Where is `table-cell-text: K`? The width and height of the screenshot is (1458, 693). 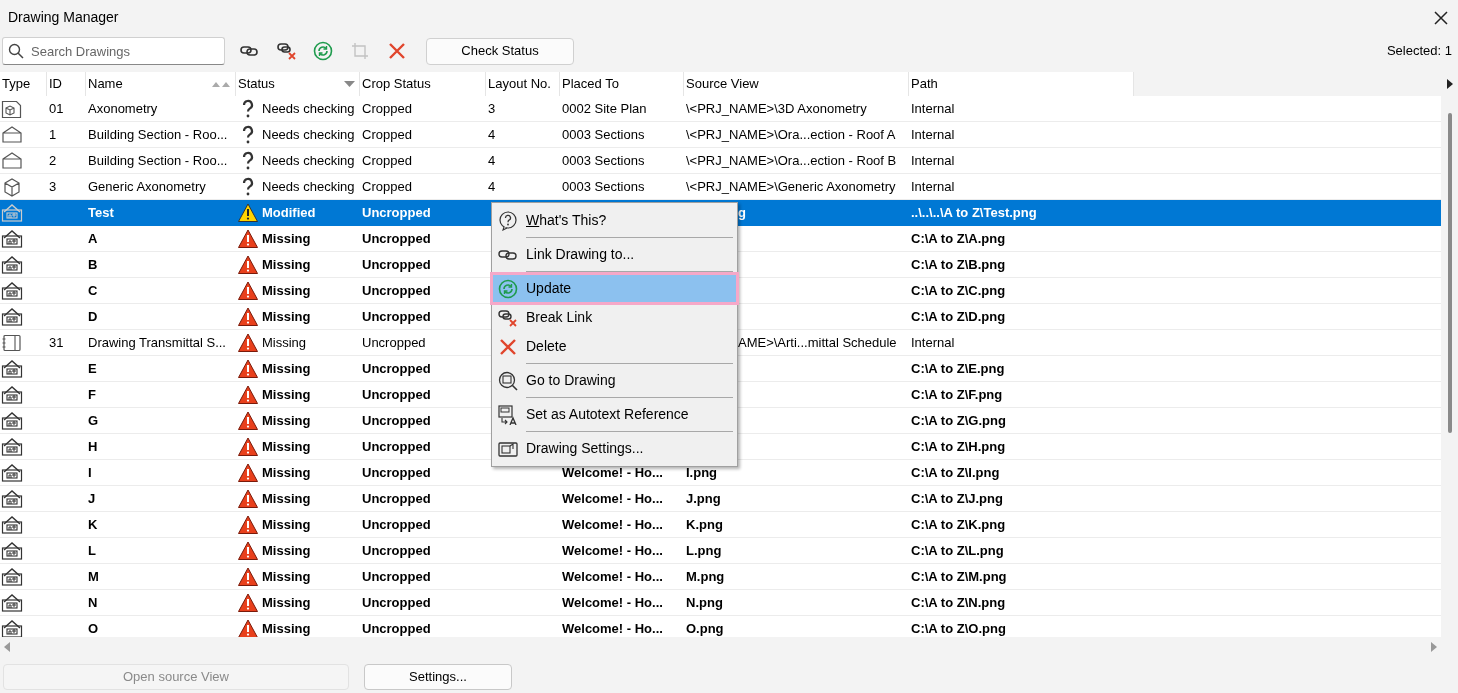 table-cell-text: K is located at coordinates (93, 524).